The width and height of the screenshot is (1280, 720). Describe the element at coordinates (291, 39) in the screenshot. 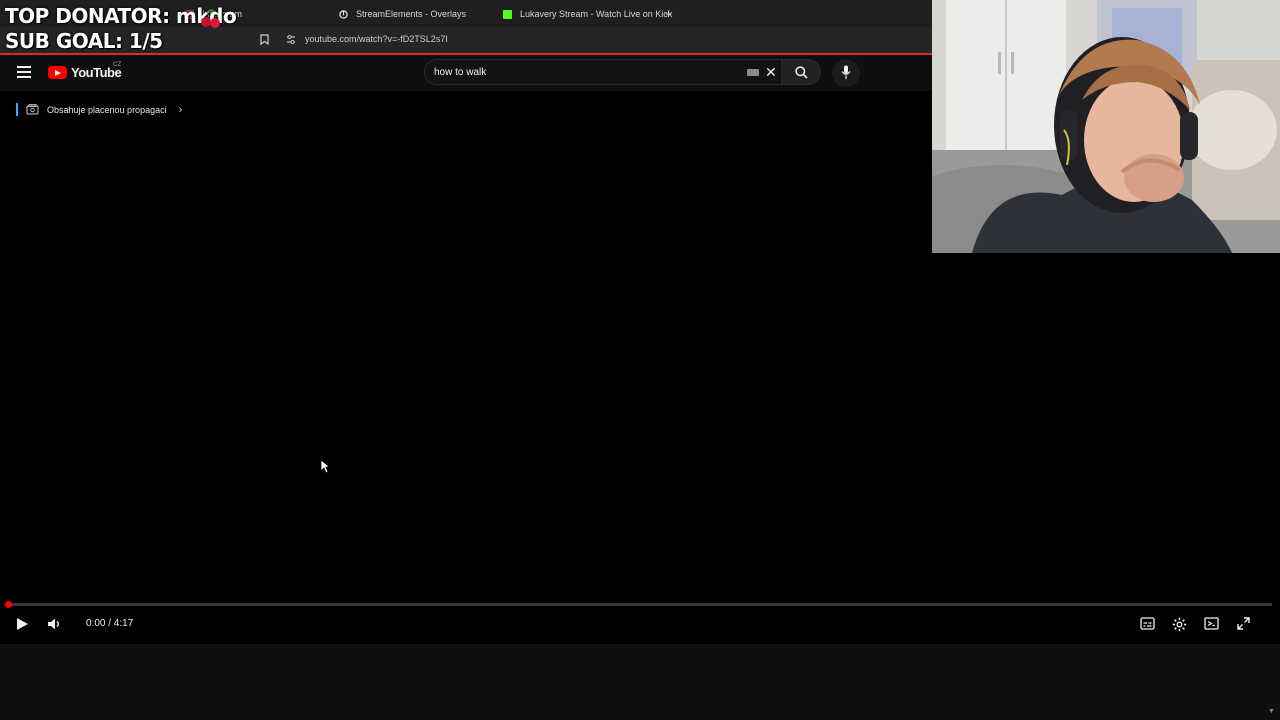

I see `site-settings-icon` at that location.